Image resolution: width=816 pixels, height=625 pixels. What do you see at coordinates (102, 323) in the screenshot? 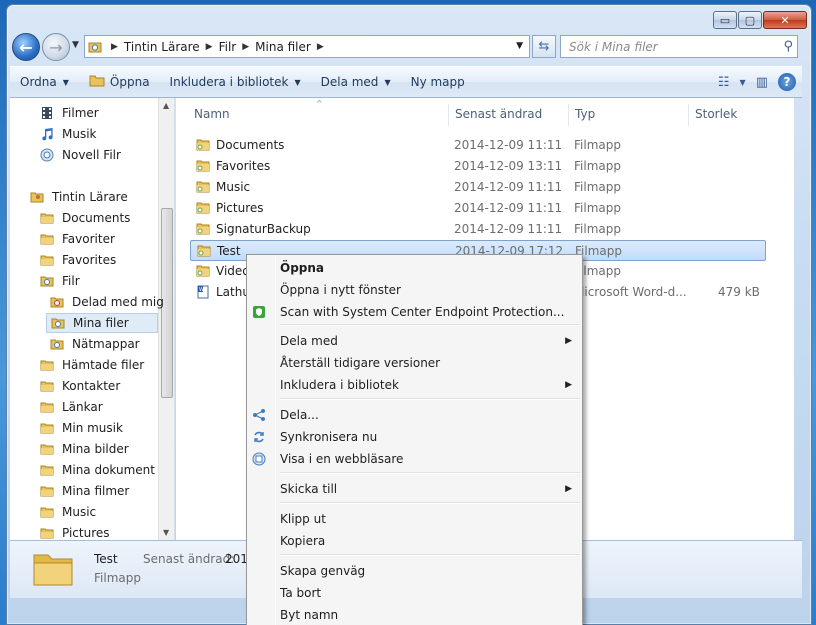
I see `nav-item-mina-filer: Mina filer` at bounding box center [102, 323].